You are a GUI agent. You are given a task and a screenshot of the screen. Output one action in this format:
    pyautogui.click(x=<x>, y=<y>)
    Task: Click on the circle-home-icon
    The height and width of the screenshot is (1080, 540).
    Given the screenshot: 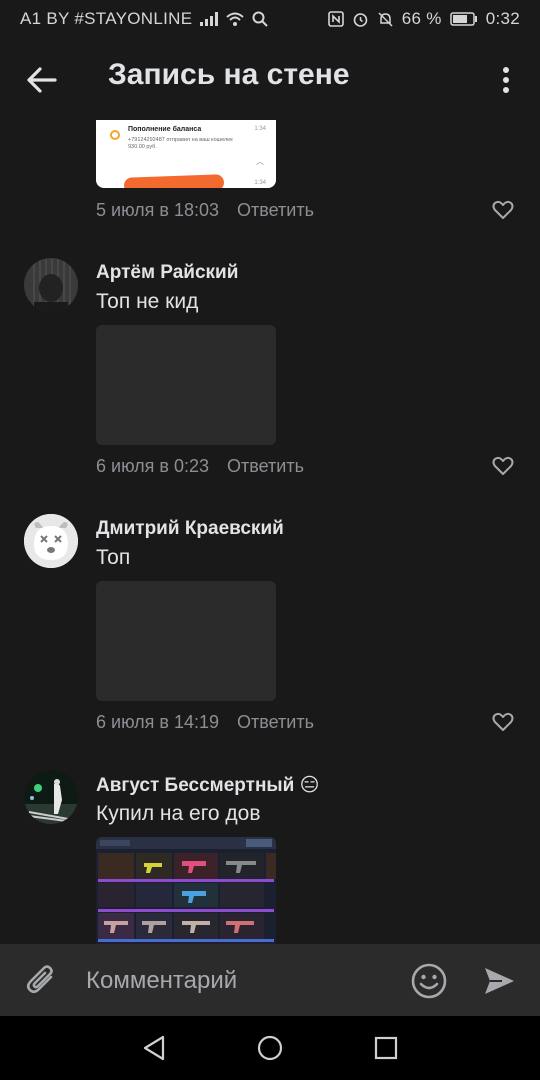 What is the action you would take?
    pyautogui.click(x=270, y=1048)
    